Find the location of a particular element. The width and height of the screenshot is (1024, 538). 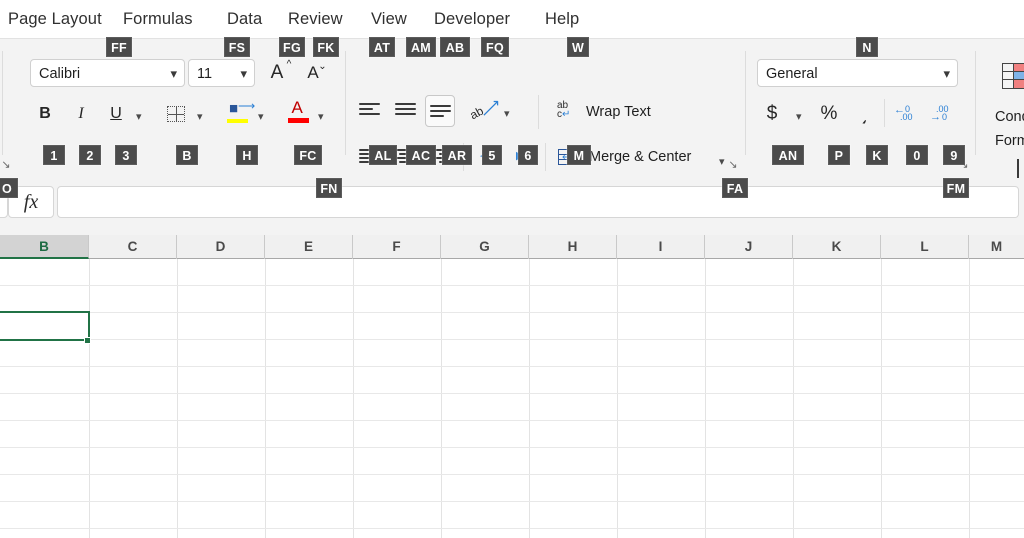

keytip-fill-color: H is located at coordinates (247, 155).